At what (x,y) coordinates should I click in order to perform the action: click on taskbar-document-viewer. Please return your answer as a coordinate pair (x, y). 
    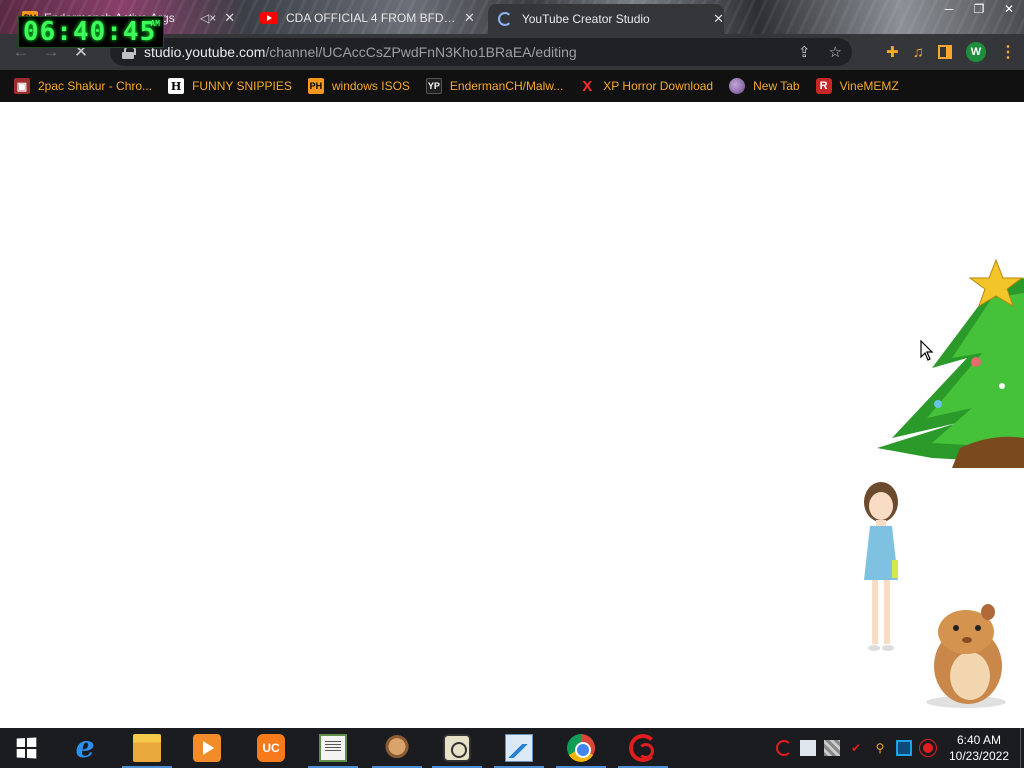
    Looking at the image, I should click on (333, 748).